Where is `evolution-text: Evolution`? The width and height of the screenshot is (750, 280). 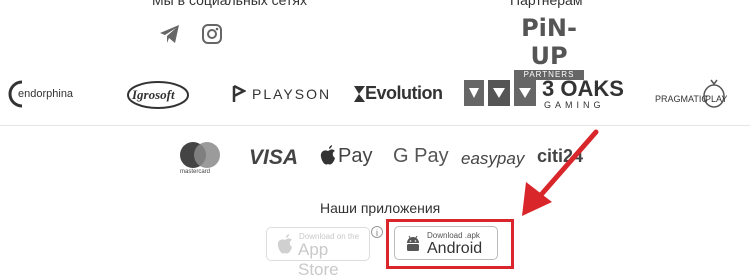
evolution-text: Evolution is located at coordinates (404, 93).